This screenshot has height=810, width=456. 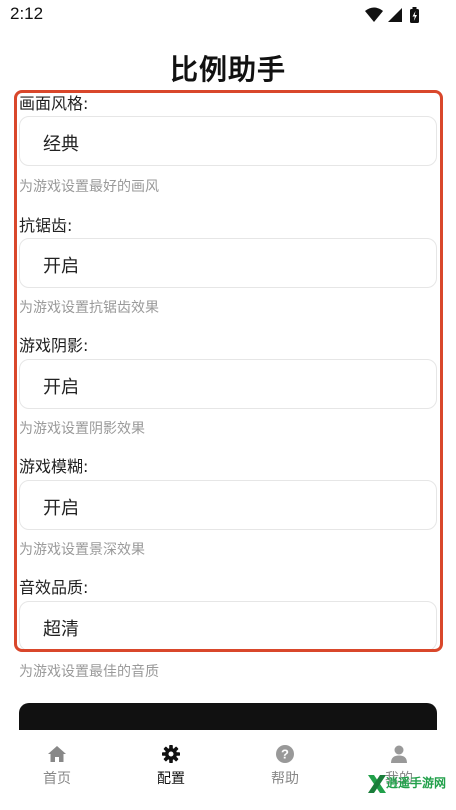 I want to click on setting-select-shadows: 开启, so click(x=228, y=384).